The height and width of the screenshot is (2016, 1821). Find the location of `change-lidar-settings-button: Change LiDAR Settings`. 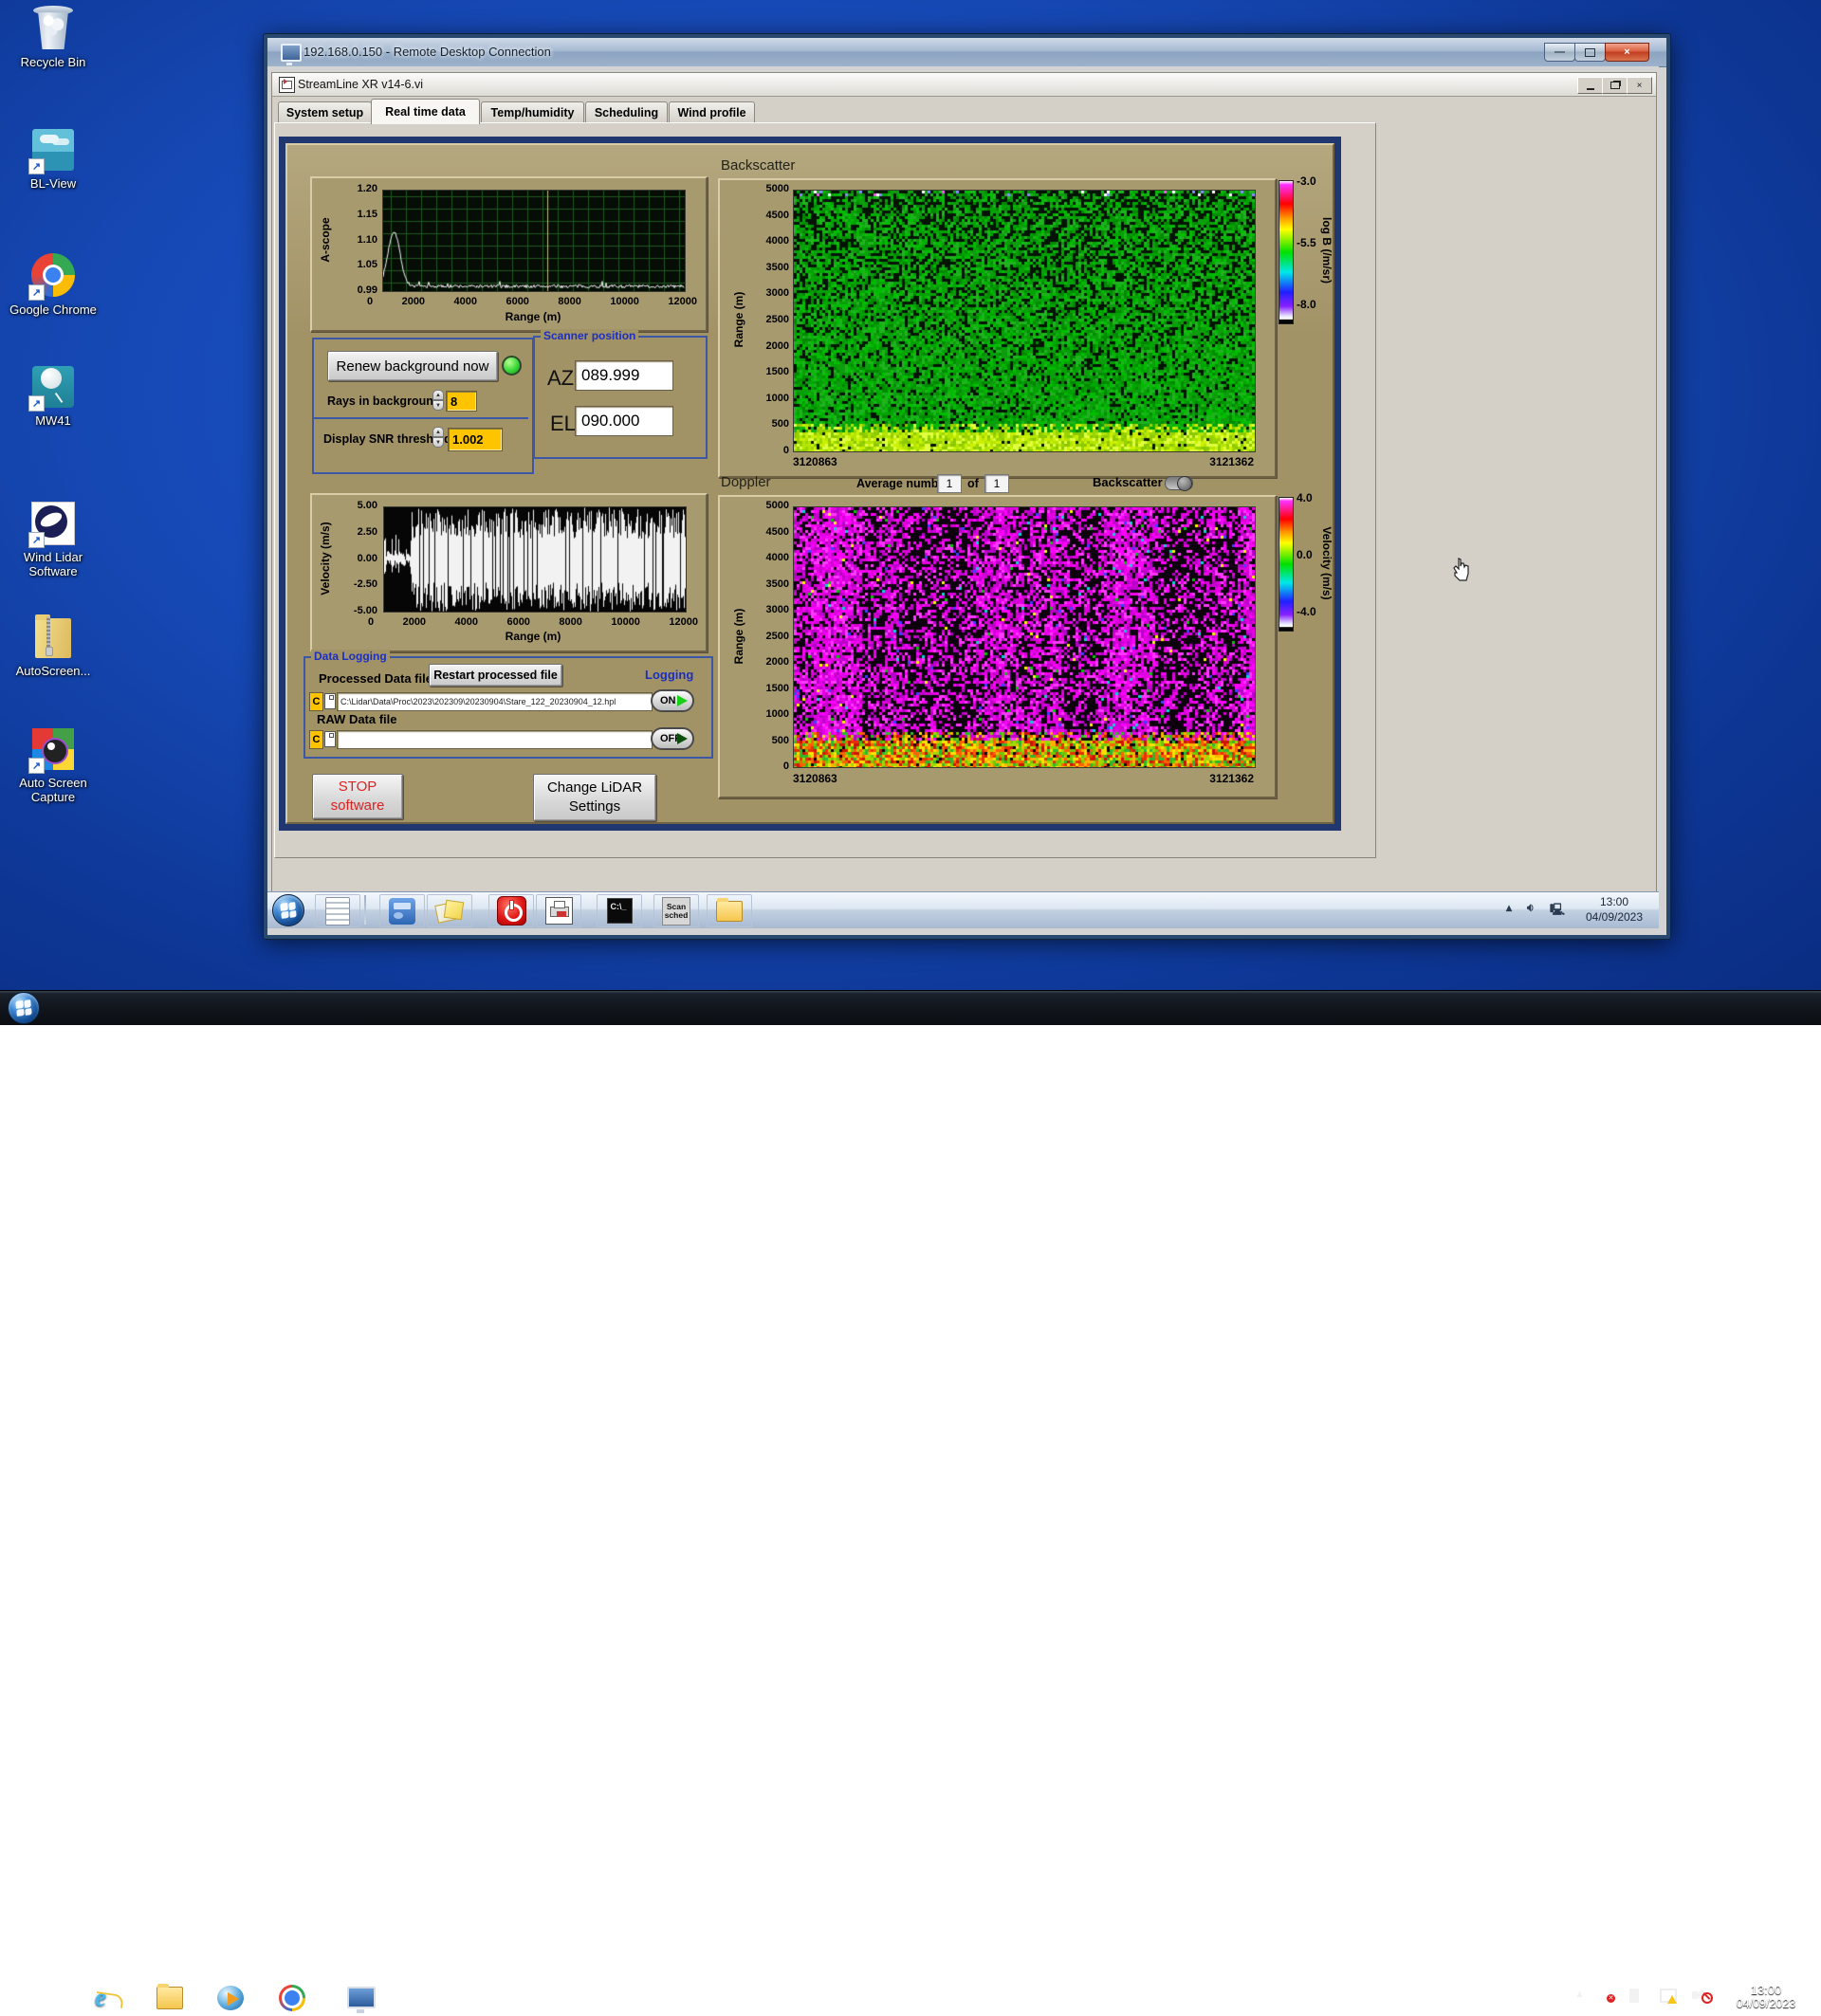

change-lidar-settings-button: Change LiDAR Settings is located at coordinates (594, 797).